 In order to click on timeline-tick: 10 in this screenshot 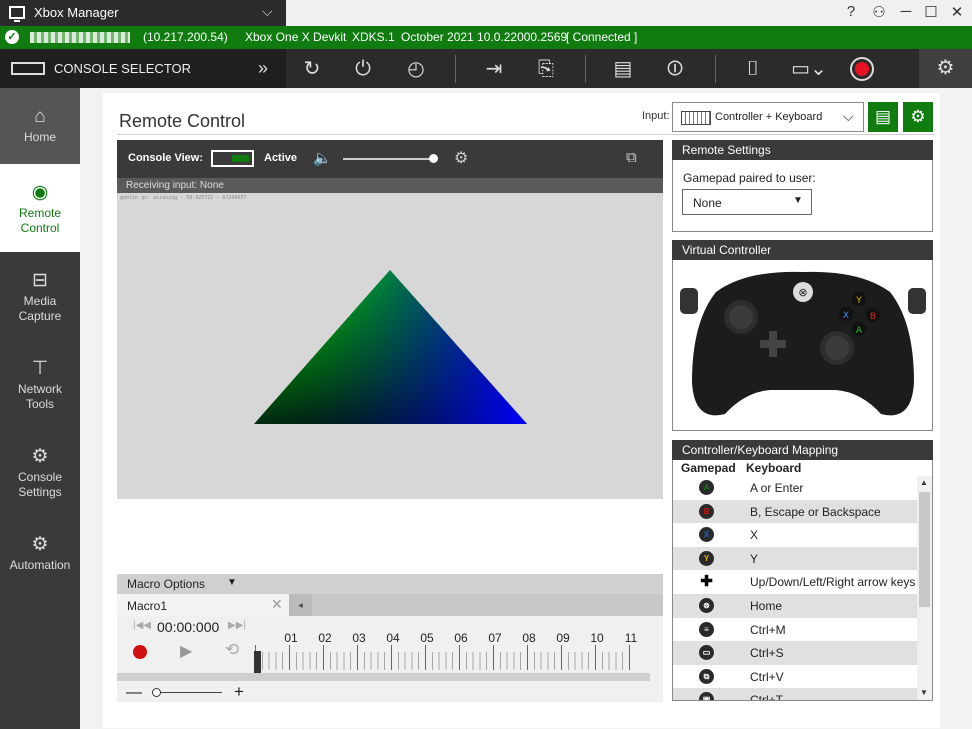, I will do `click(597, 638)`.